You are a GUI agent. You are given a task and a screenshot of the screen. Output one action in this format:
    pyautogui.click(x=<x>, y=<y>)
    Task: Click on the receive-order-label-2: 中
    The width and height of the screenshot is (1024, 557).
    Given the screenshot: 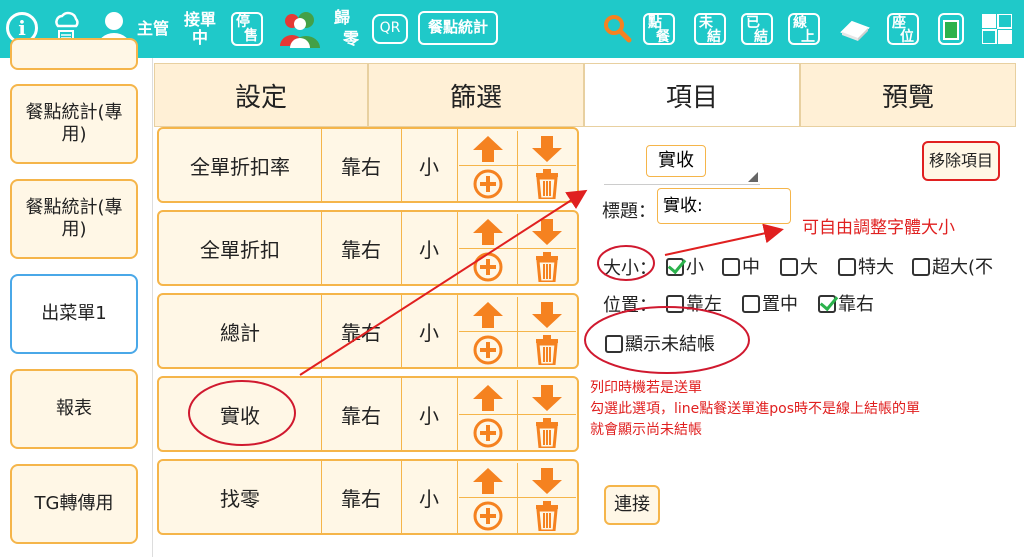 What is the action you would take?
    pyautogui.click(x=200, y=37)
    